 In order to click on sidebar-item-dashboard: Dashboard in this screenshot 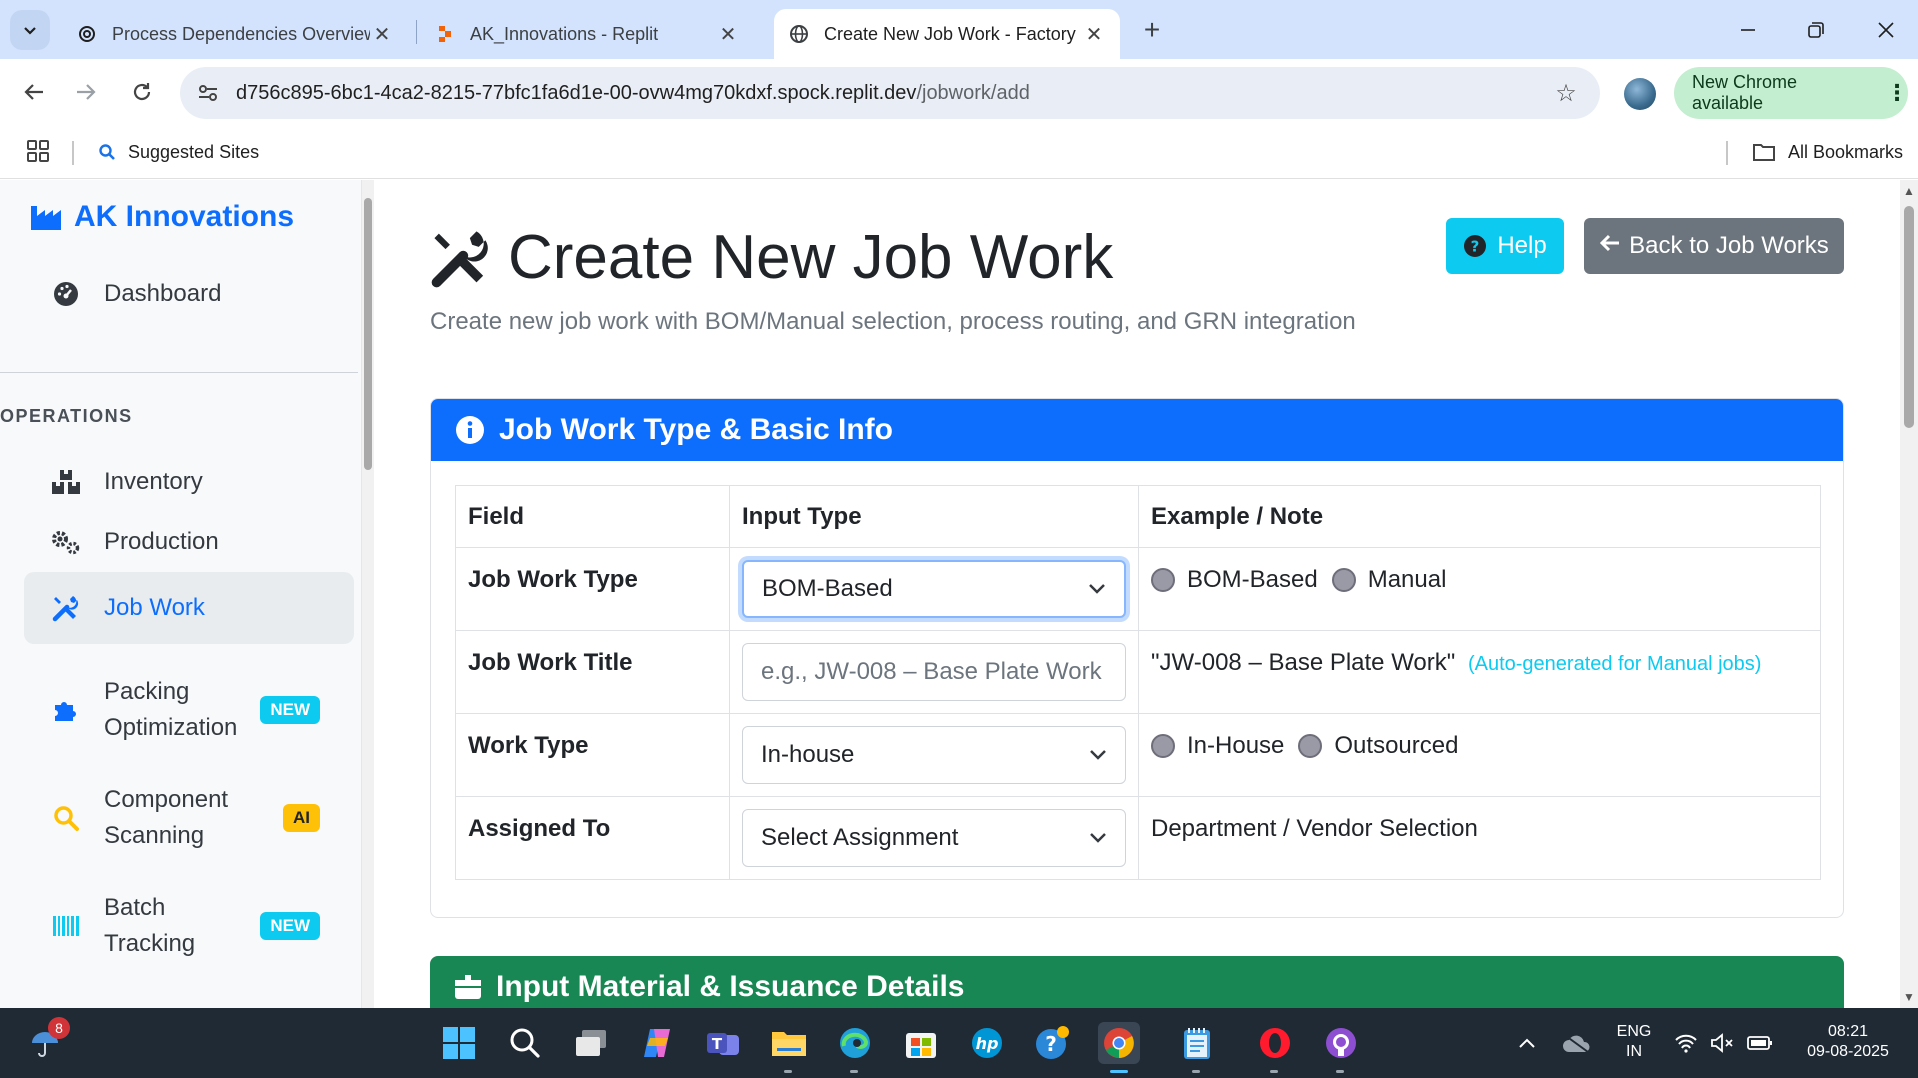, I will do `click(189, 294)`.